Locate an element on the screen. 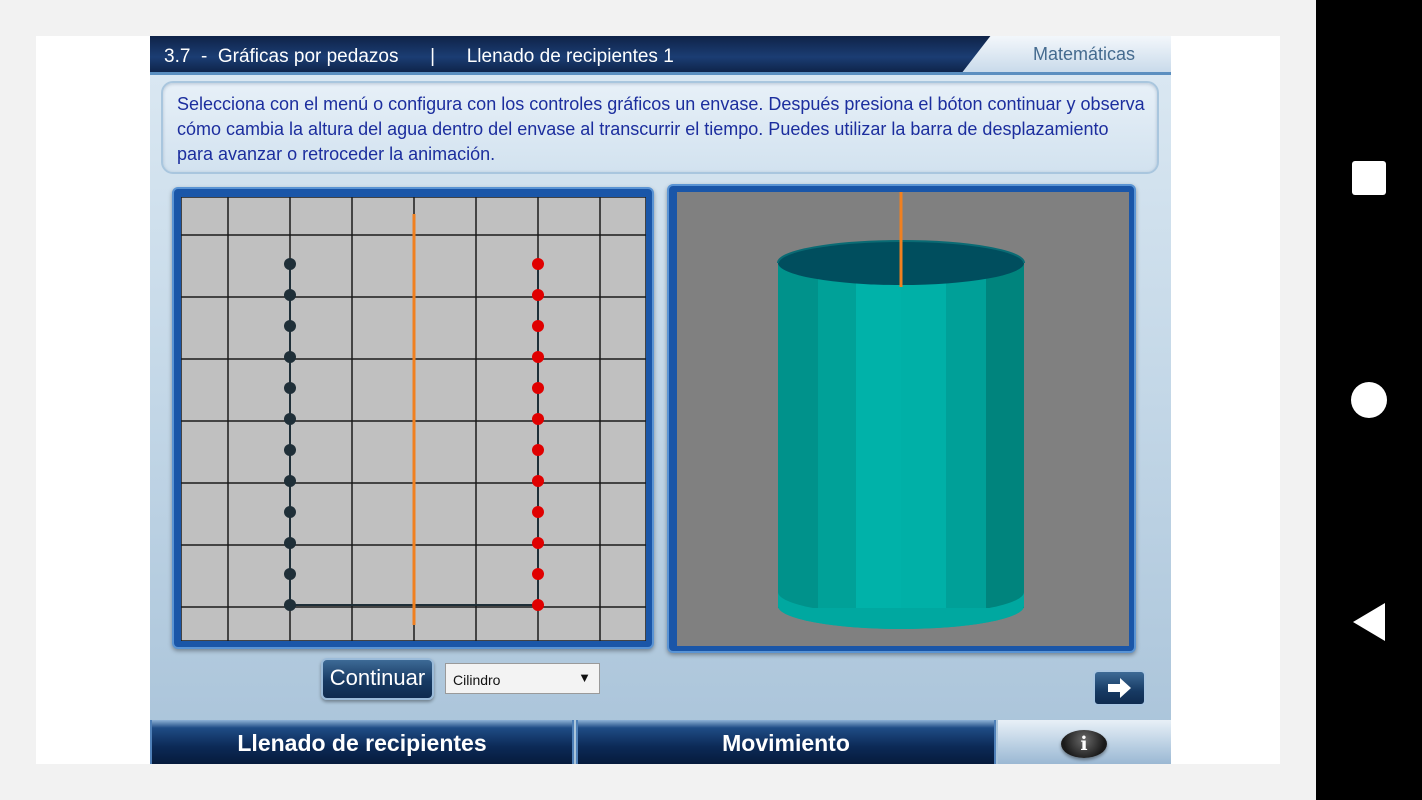 This screenshot has height=800, width=1422. info-button: i is located at coordinates (1084, 744).